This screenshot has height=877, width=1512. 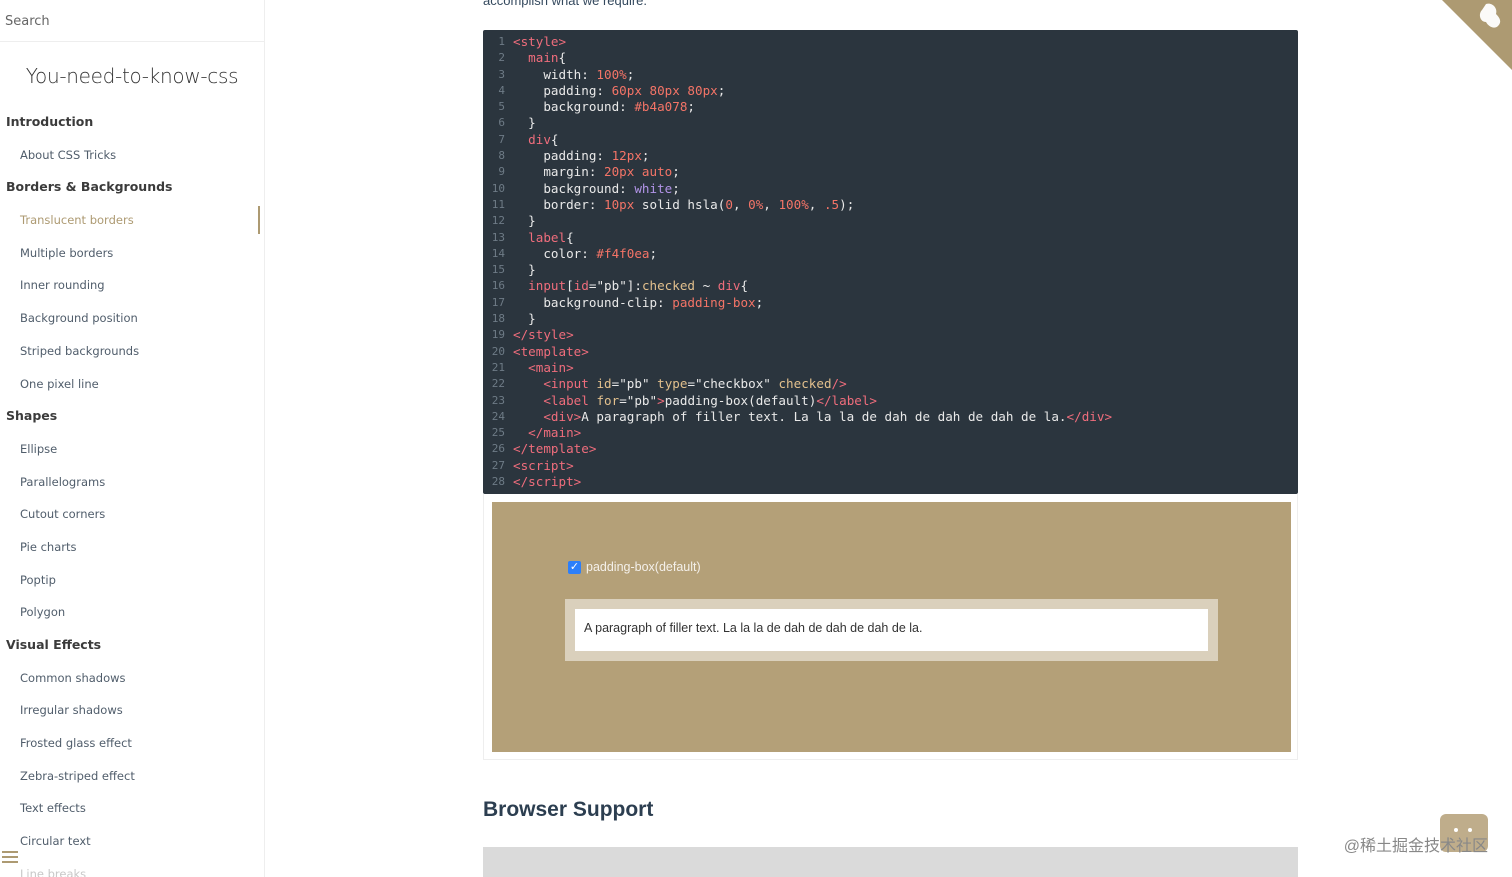 What do you see at coordinates (498, 465) in the screenshot?
I see `line-number: 27` at bounding box center [498, 465].